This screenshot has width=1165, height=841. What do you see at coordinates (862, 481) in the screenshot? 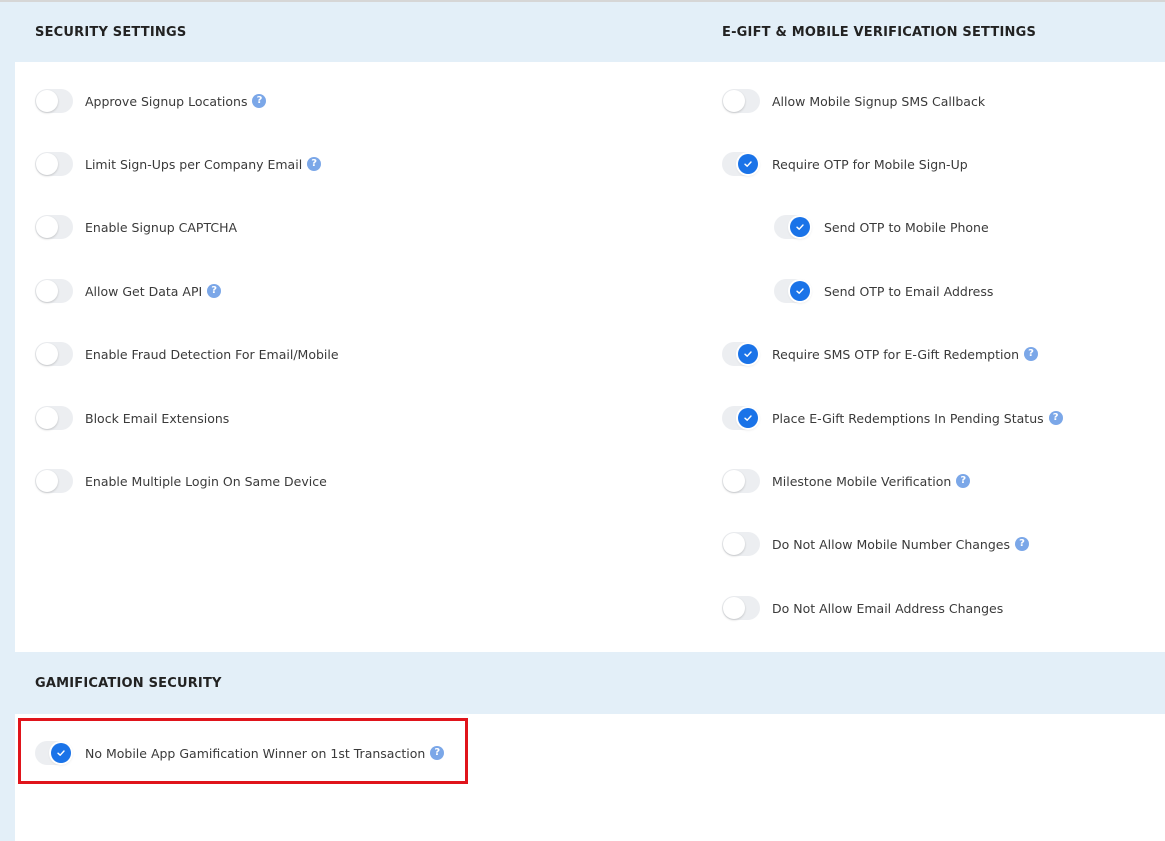
I see `setting-label: Milestone Mobile Verification` at bounding box center [862, 481].